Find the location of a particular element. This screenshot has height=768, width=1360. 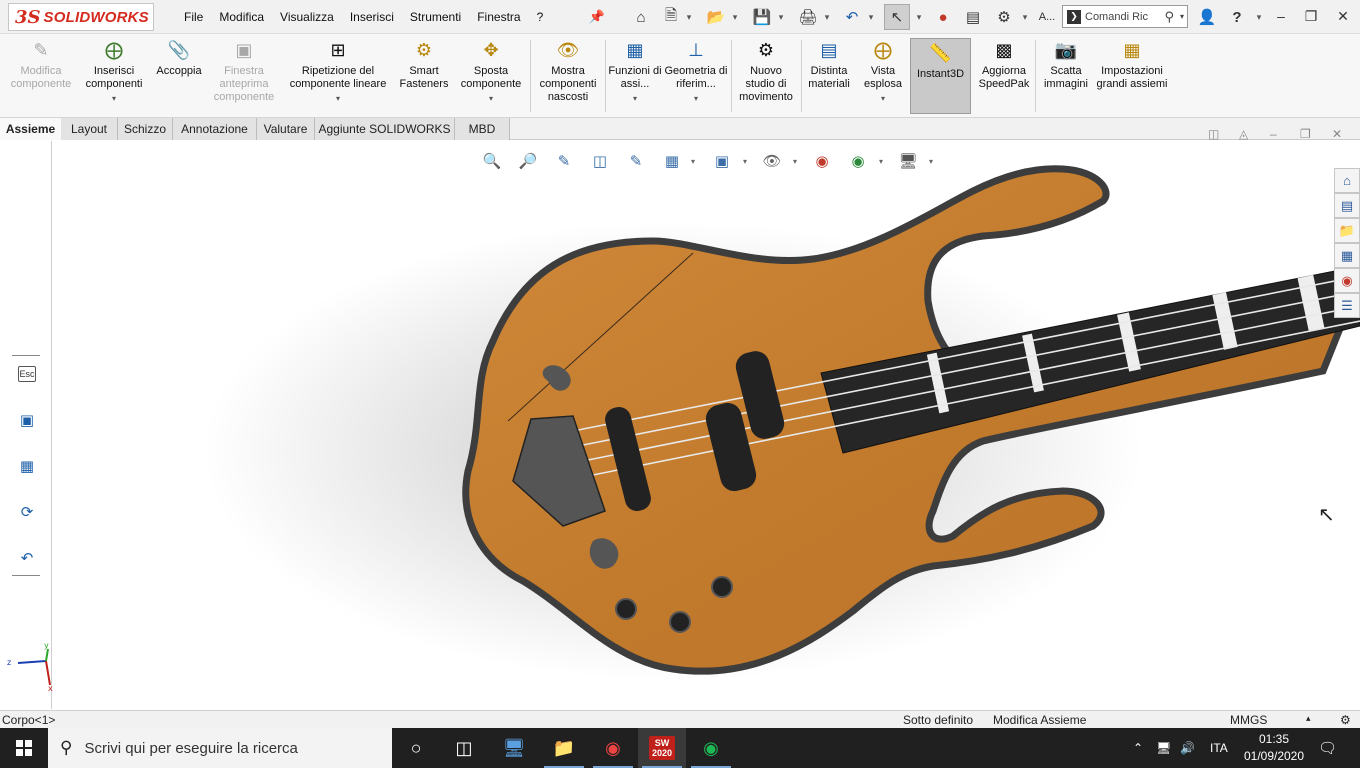

new-document-icon: 🗎 is located at coordinates (671, 17).